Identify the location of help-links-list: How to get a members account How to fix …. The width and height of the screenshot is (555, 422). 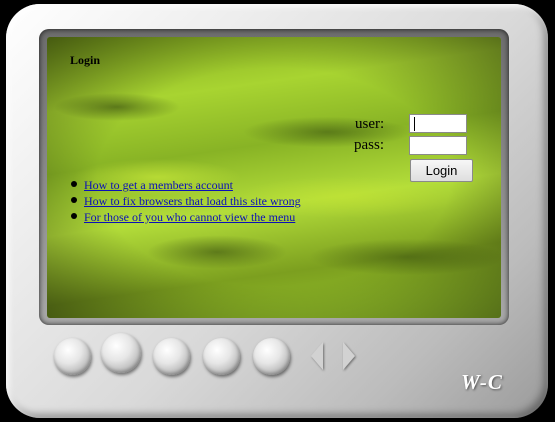
(186, 200).